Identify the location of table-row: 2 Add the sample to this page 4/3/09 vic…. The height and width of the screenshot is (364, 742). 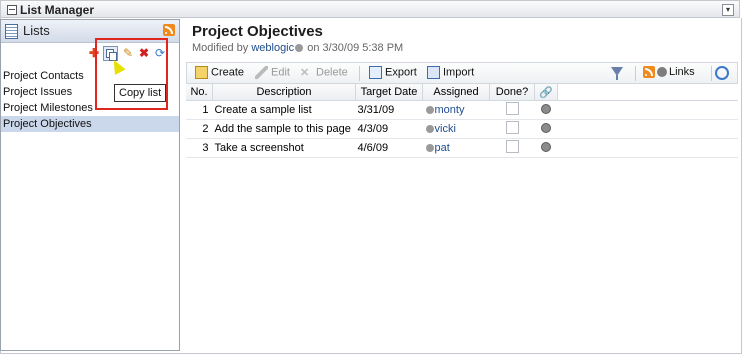
(462, 129).